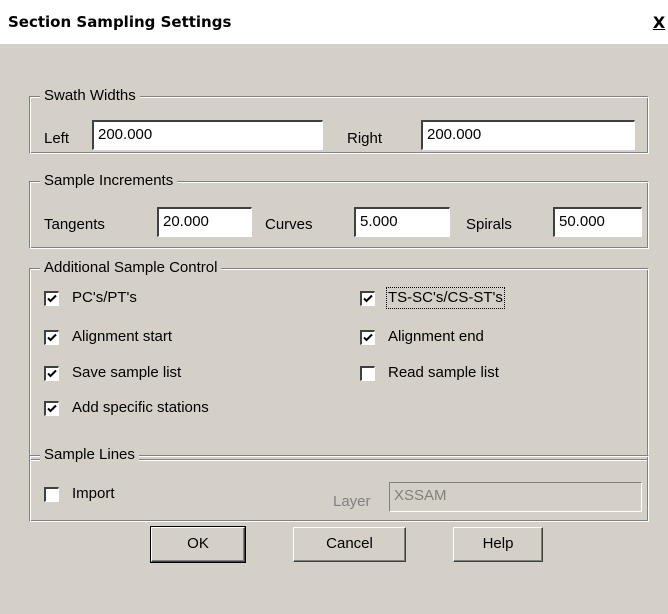 Image resolution: width=668 pixels, height=614 pixels. Describe the element at coordinates (443, 372) in the screenshot. I see `read-sample-list-label: Read sample list` at that location.